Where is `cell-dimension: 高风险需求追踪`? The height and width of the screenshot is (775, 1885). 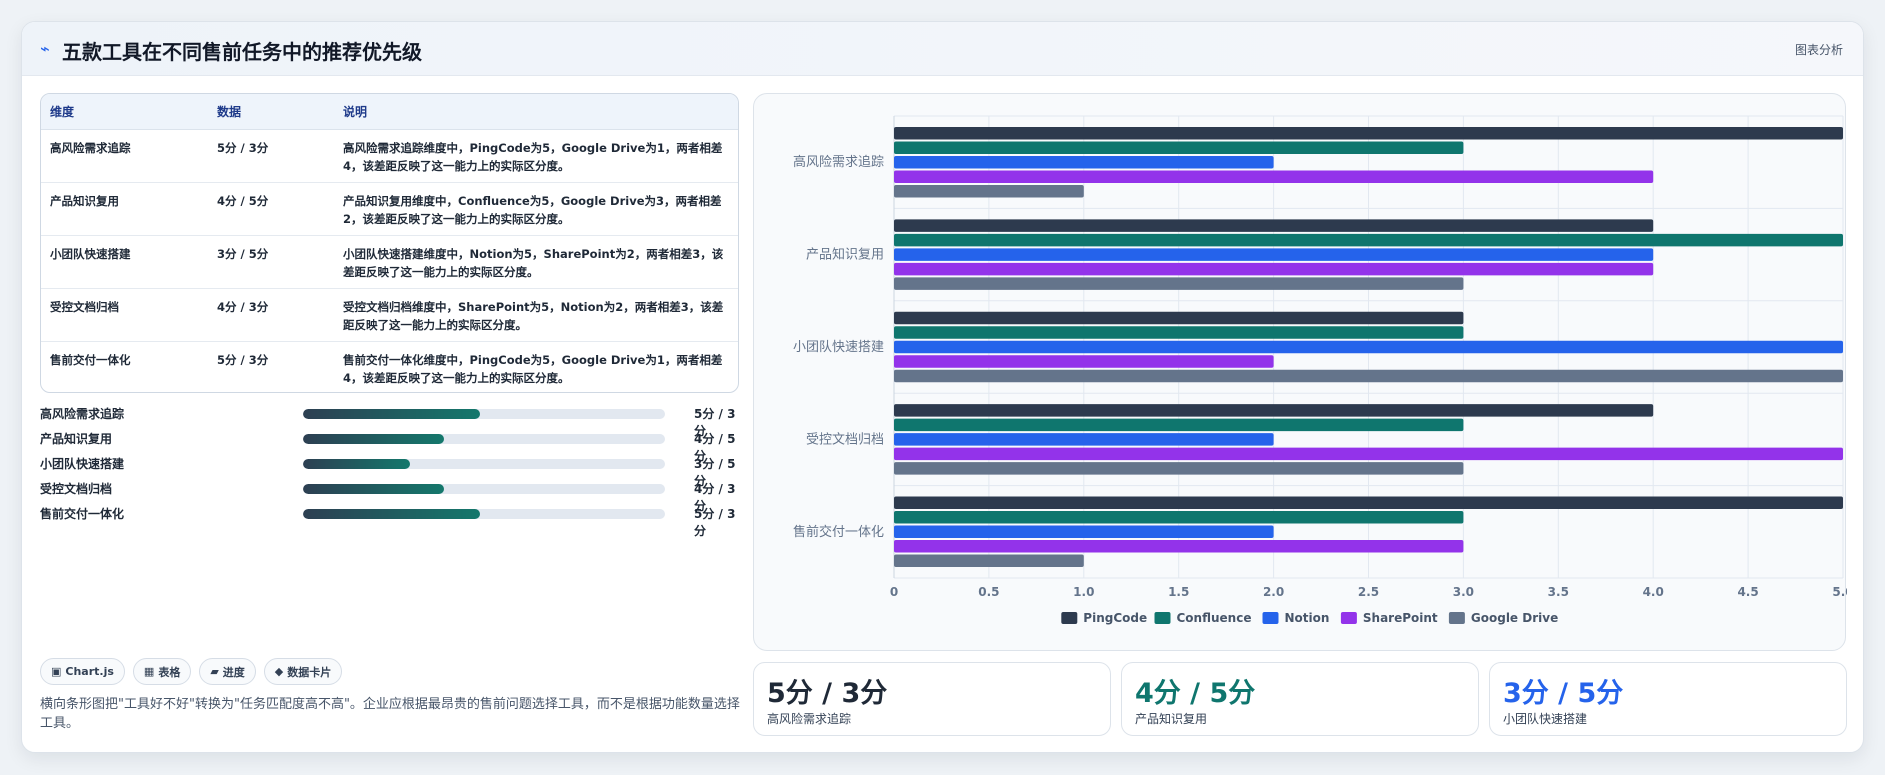
cell-dimension: 高风险需求追踪 is located at coordinates (124, 156).